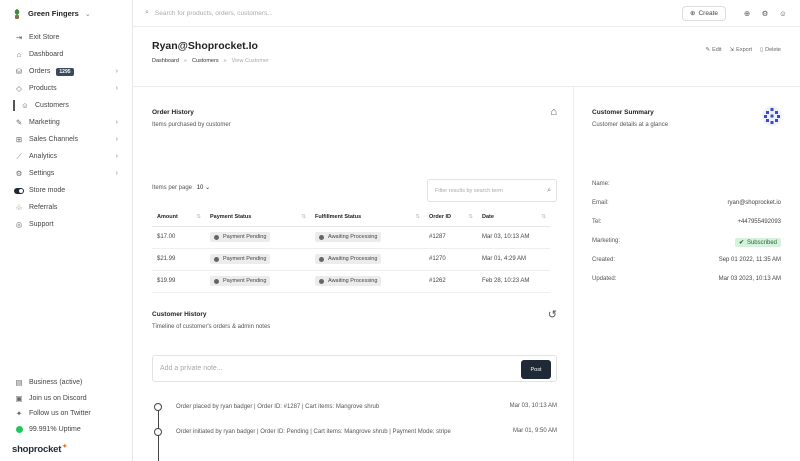  Describe the element at coordinates (604, 279) in the screenshot. I see `summary-label: Updated:` at that location.